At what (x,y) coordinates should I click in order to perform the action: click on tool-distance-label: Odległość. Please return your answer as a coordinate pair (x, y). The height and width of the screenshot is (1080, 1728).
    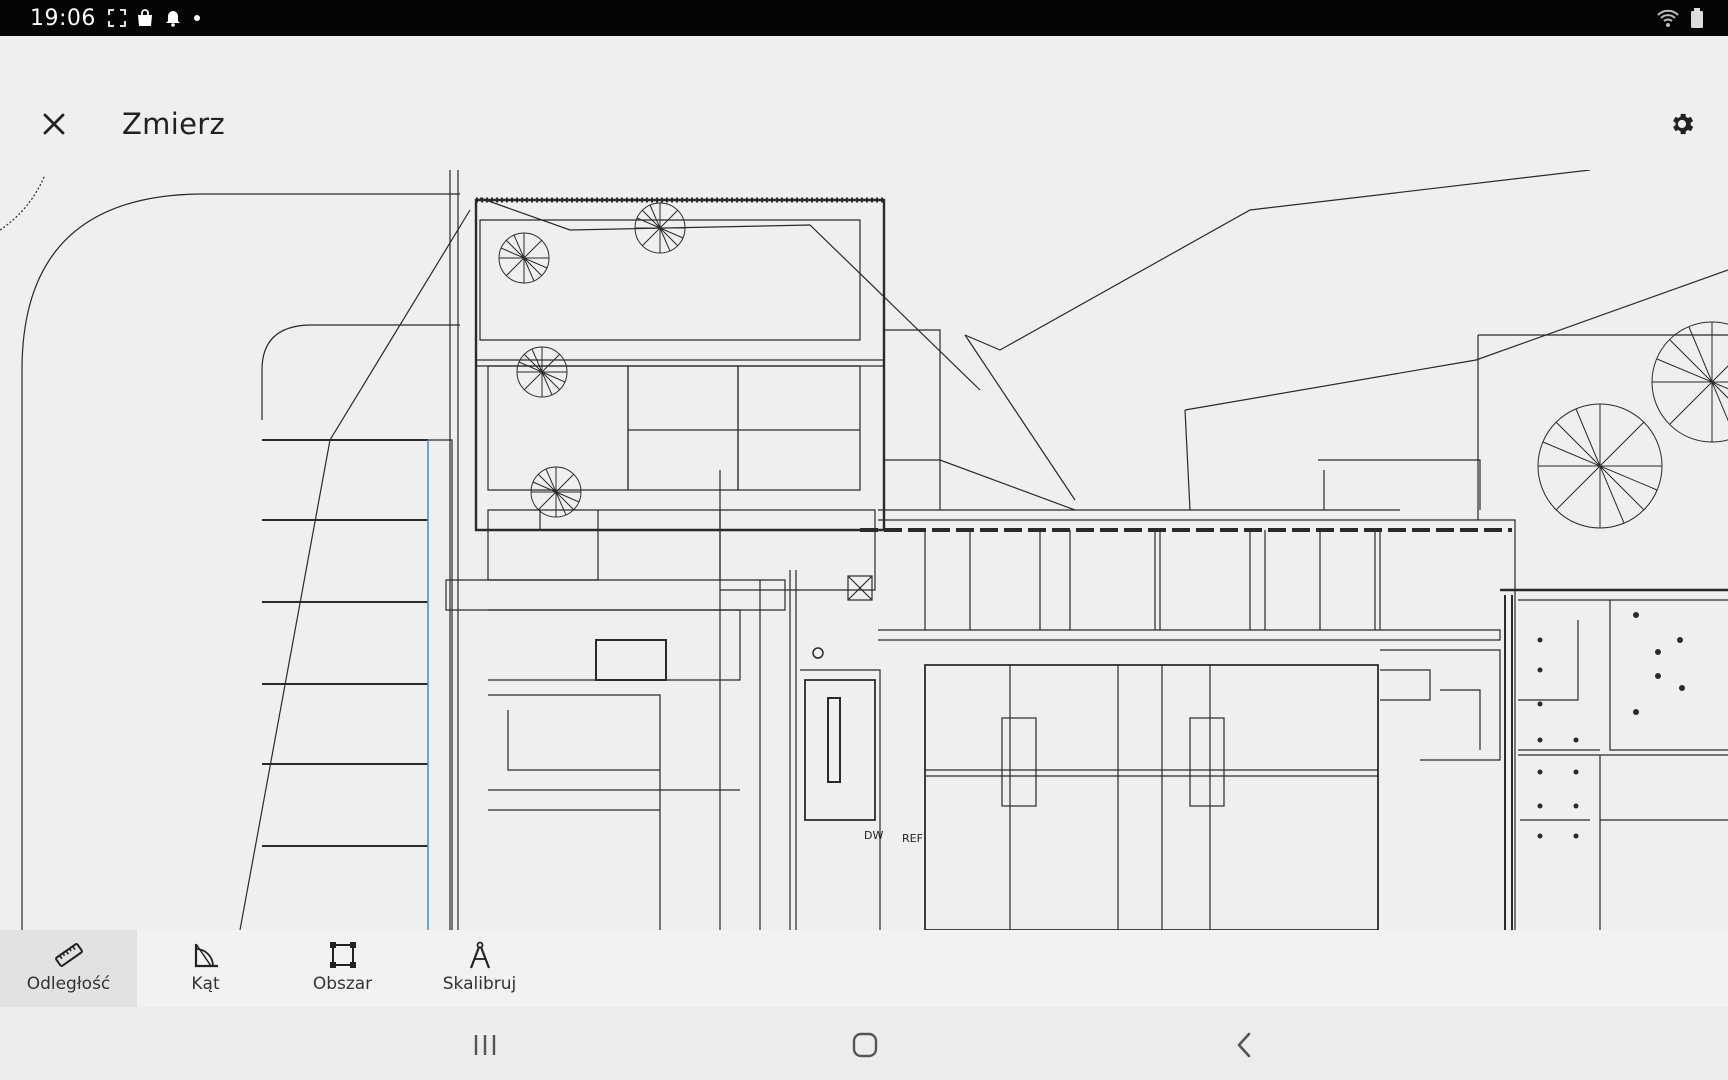
    Looking at the image, I should click on (68, 984).